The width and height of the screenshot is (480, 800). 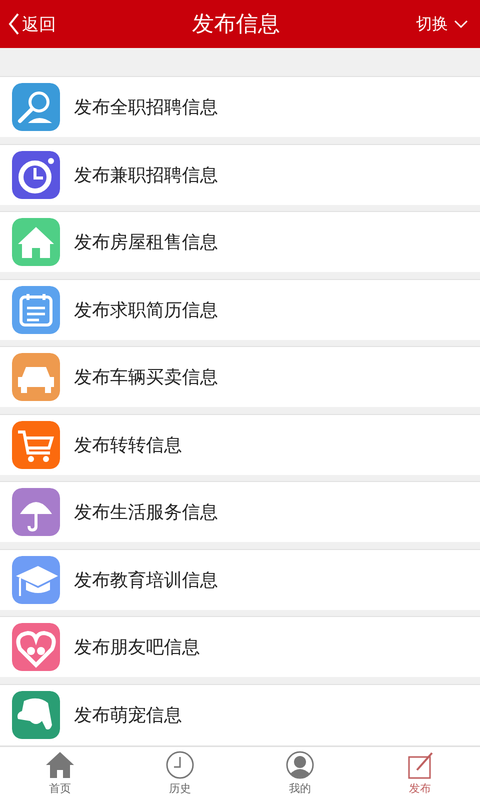 What do you see at coordinates (300, 788) in the screenshot?
I see `tab-label: 我的` at bounding box center [300, 788].